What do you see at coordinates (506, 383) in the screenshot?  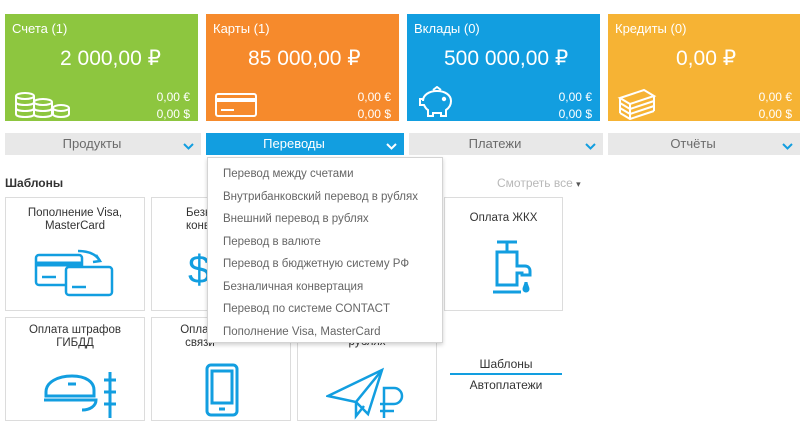 I see `autopay-link: Автоплатежи` at bounding box center [506, 383].